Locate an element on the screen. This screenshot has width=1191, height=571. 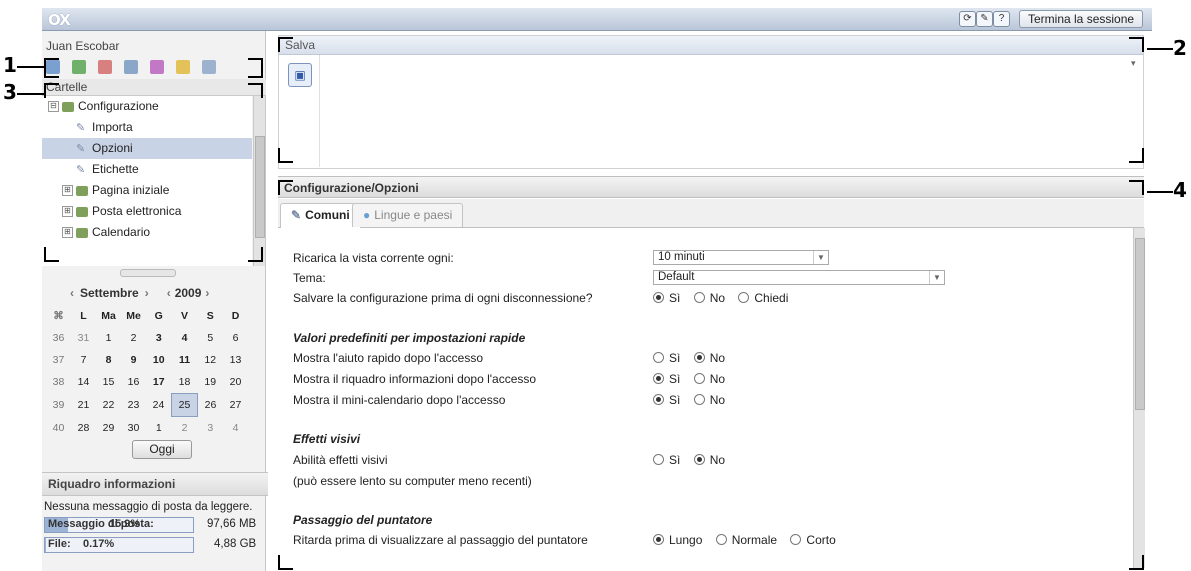
calendar-day: 24 is located at coordinates (159, 405).